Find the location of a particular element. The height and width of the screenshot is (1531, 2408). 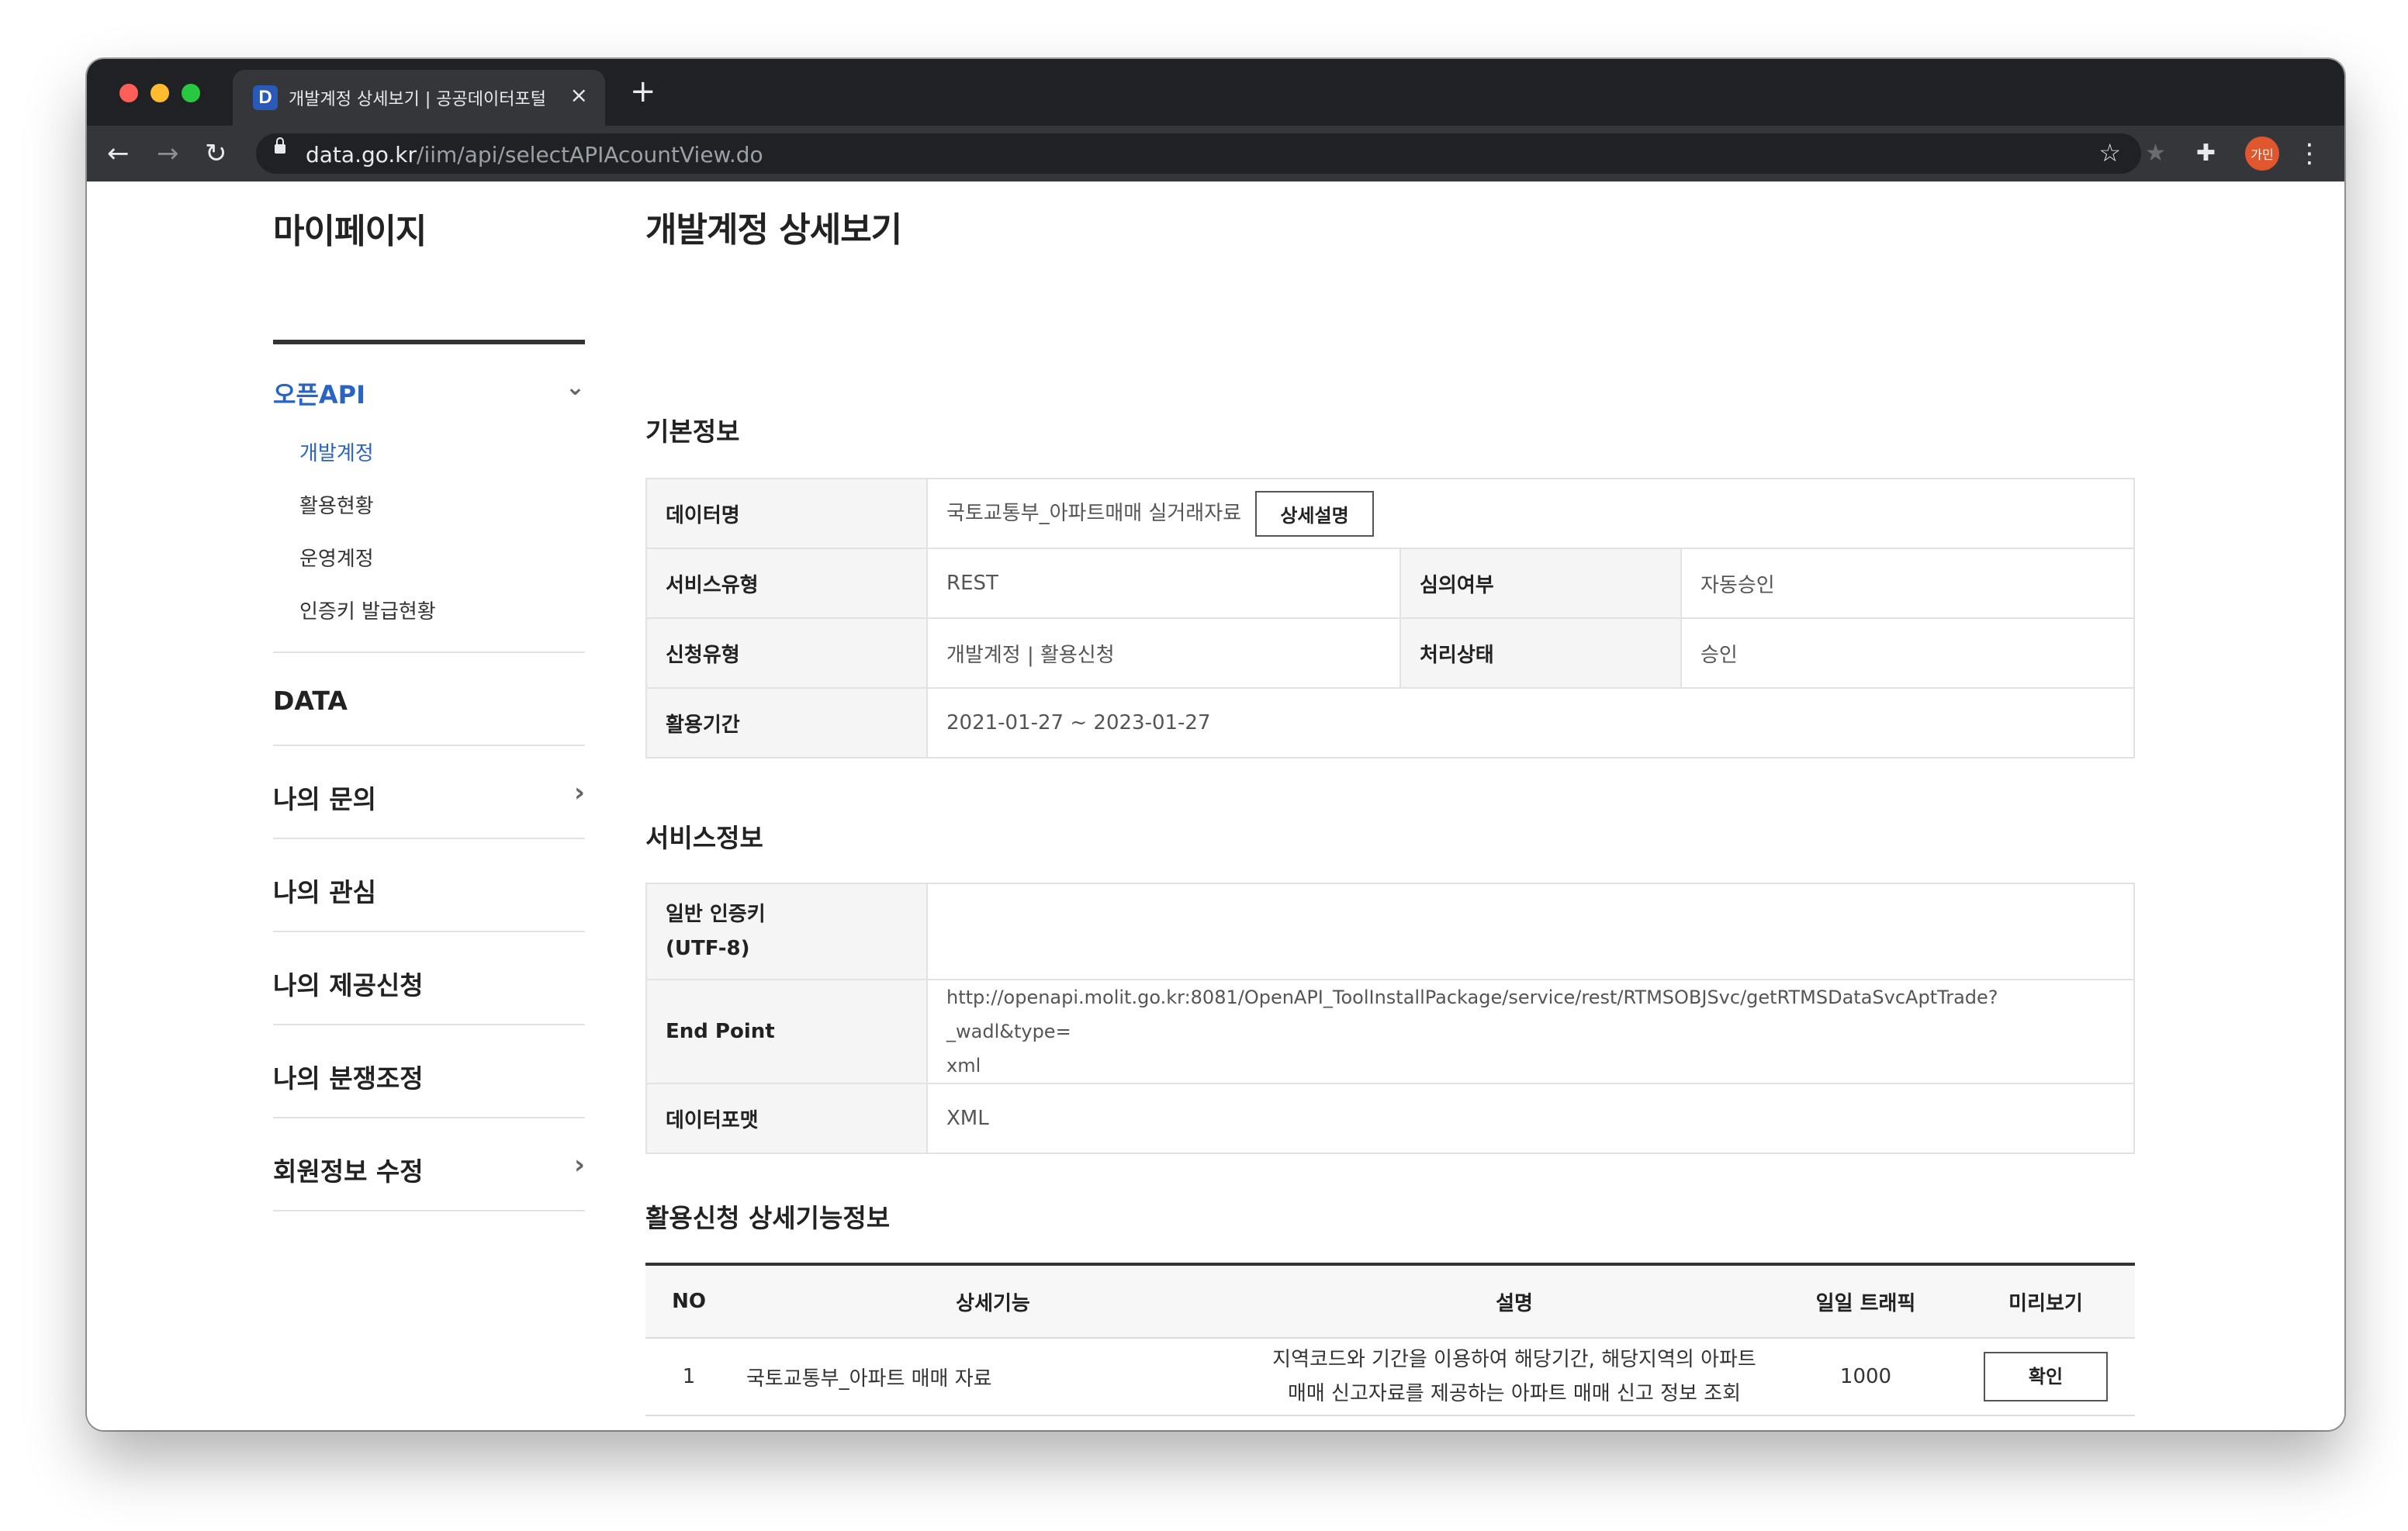

reload-icon: ↻ is located at coordinates (216, 153).